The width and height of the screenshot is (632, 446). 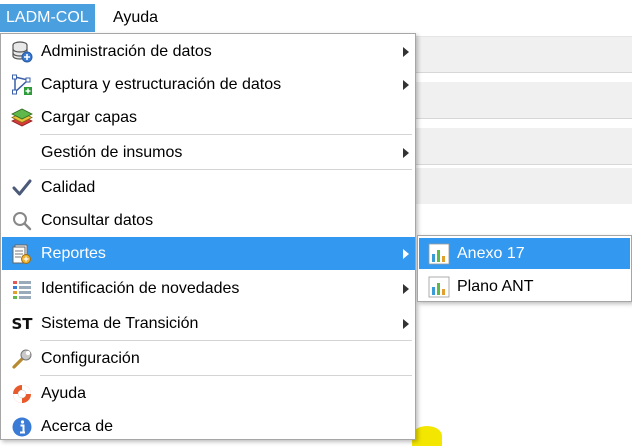 I want to click on menu-item-label: Gestión de insumos, so click(x=112, y=152).